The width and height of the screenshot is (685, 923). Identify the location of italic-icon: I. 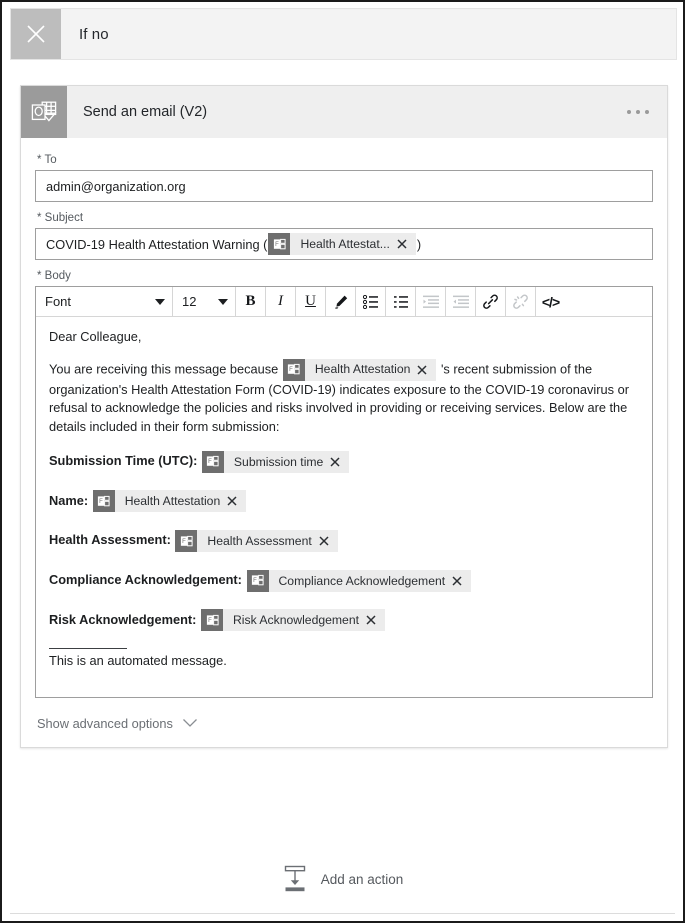
(280, 301).